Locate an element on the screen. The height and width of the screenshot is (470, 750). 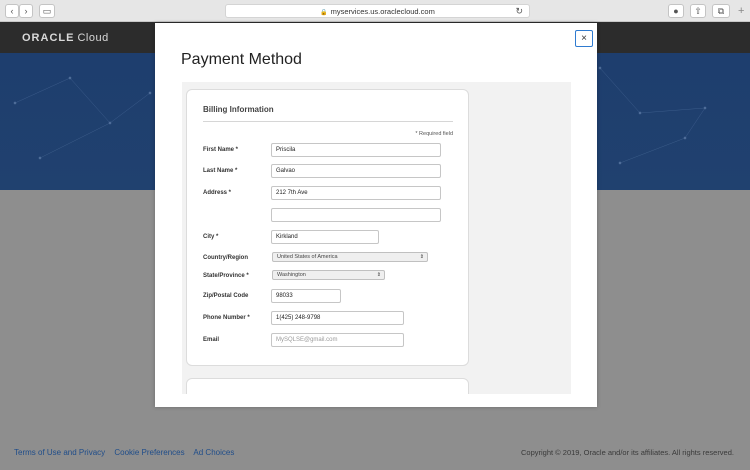
close-icon: × is located at coordinates (584, 38).